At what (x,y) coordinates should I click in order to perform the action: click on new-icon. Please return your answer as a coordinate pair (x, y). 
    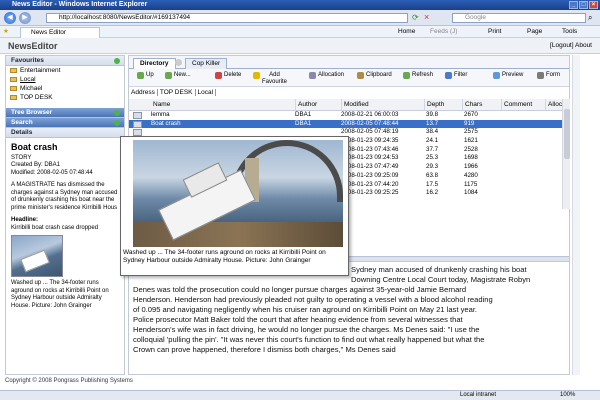
    Looking at the image, I should click on (168, 75).